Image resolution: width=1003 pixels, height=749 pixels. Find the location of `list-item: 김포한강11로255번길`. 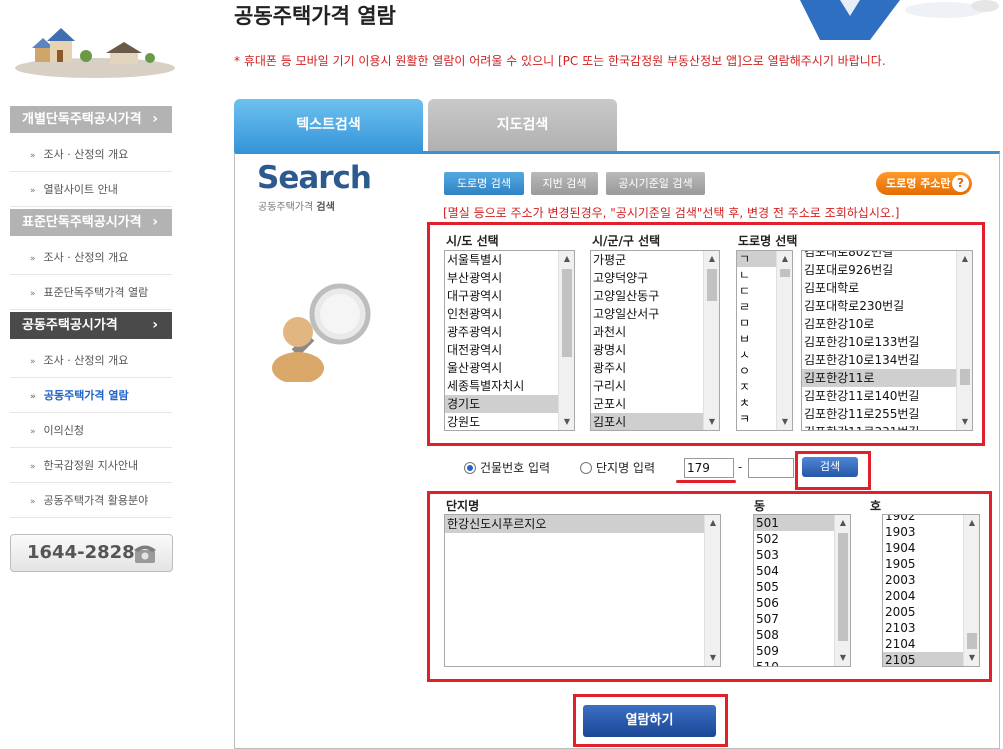

list-item: 김포한강11로255번길 is located at coordinates (887, 414).